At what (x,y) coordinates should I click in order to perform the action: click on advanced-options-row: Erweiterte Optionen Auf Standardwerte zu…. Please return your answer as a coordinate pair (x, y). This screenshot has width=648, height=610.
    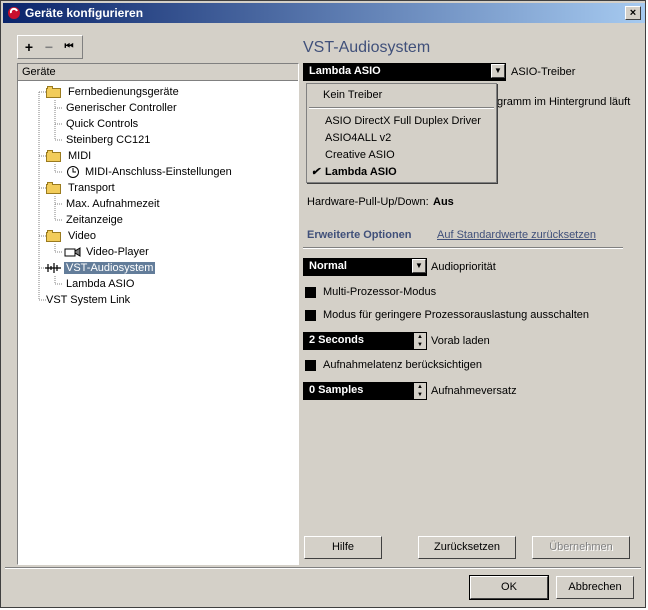
    Looking at the image, I should click on (463, 239).